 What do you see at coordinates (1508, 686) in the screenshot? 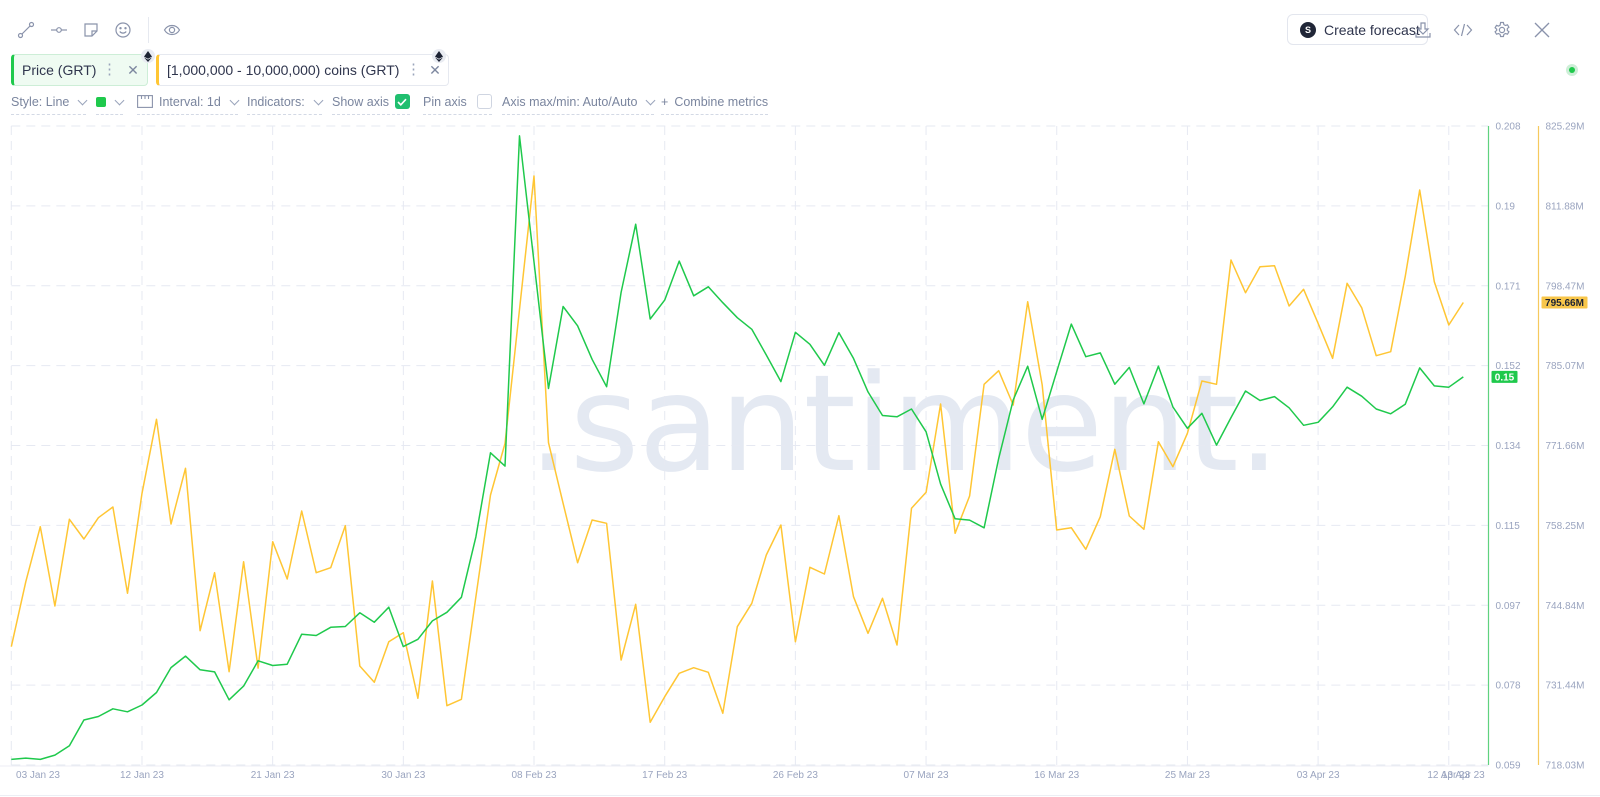
I see `price-tick-label: 0.078` at bounding box center [1508, 686].